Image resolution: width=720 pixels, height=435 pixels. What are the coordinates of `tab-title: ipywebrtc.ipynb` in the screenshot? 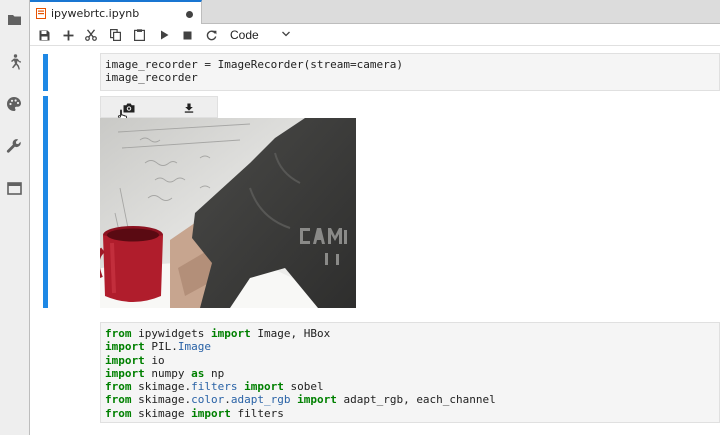 It's located at (95, 13).